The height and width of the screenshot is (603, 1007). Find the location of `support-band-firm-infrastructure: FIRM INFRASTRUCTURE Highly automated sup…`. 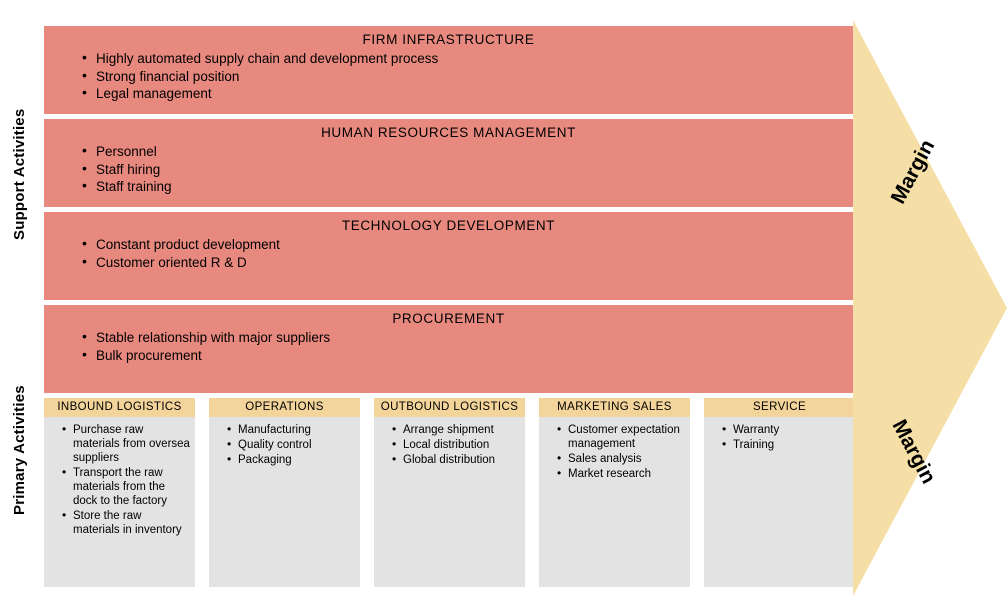

support-band-firm-infrastructure: FIRM INFRASTRUCTURE Highly automated sup… is located at coordinates (448, 70).